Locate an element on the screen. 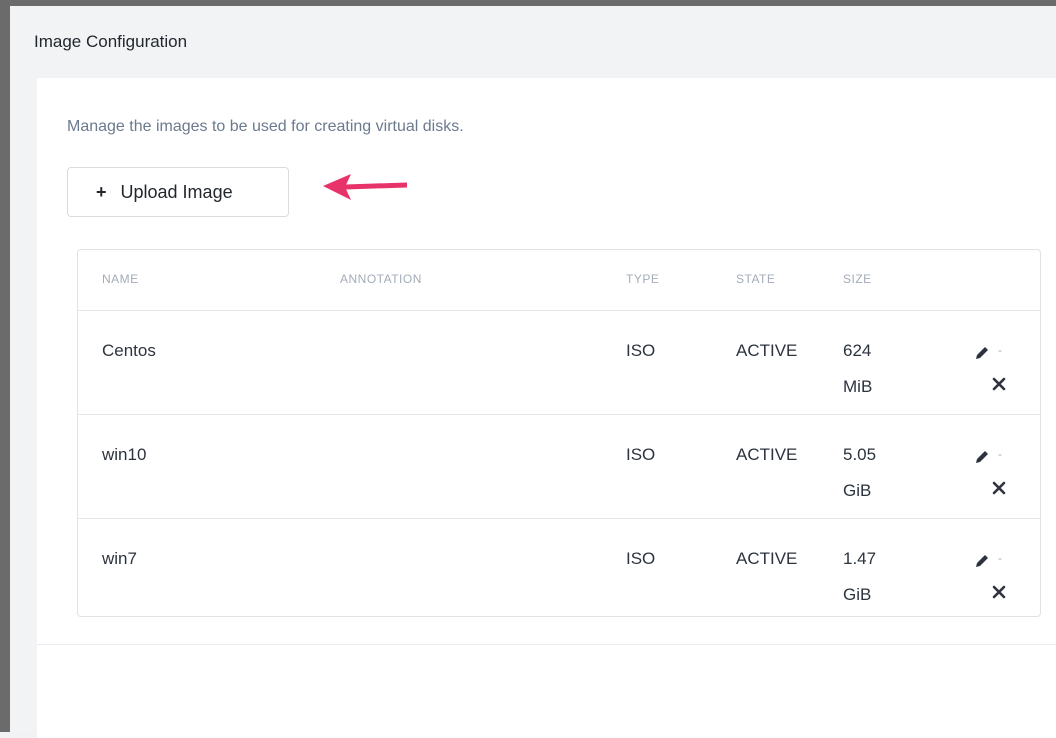 The height and width of the screenshot is (738, 1056). image-size: 5.05 GiB is located at coordinates (860, 472).